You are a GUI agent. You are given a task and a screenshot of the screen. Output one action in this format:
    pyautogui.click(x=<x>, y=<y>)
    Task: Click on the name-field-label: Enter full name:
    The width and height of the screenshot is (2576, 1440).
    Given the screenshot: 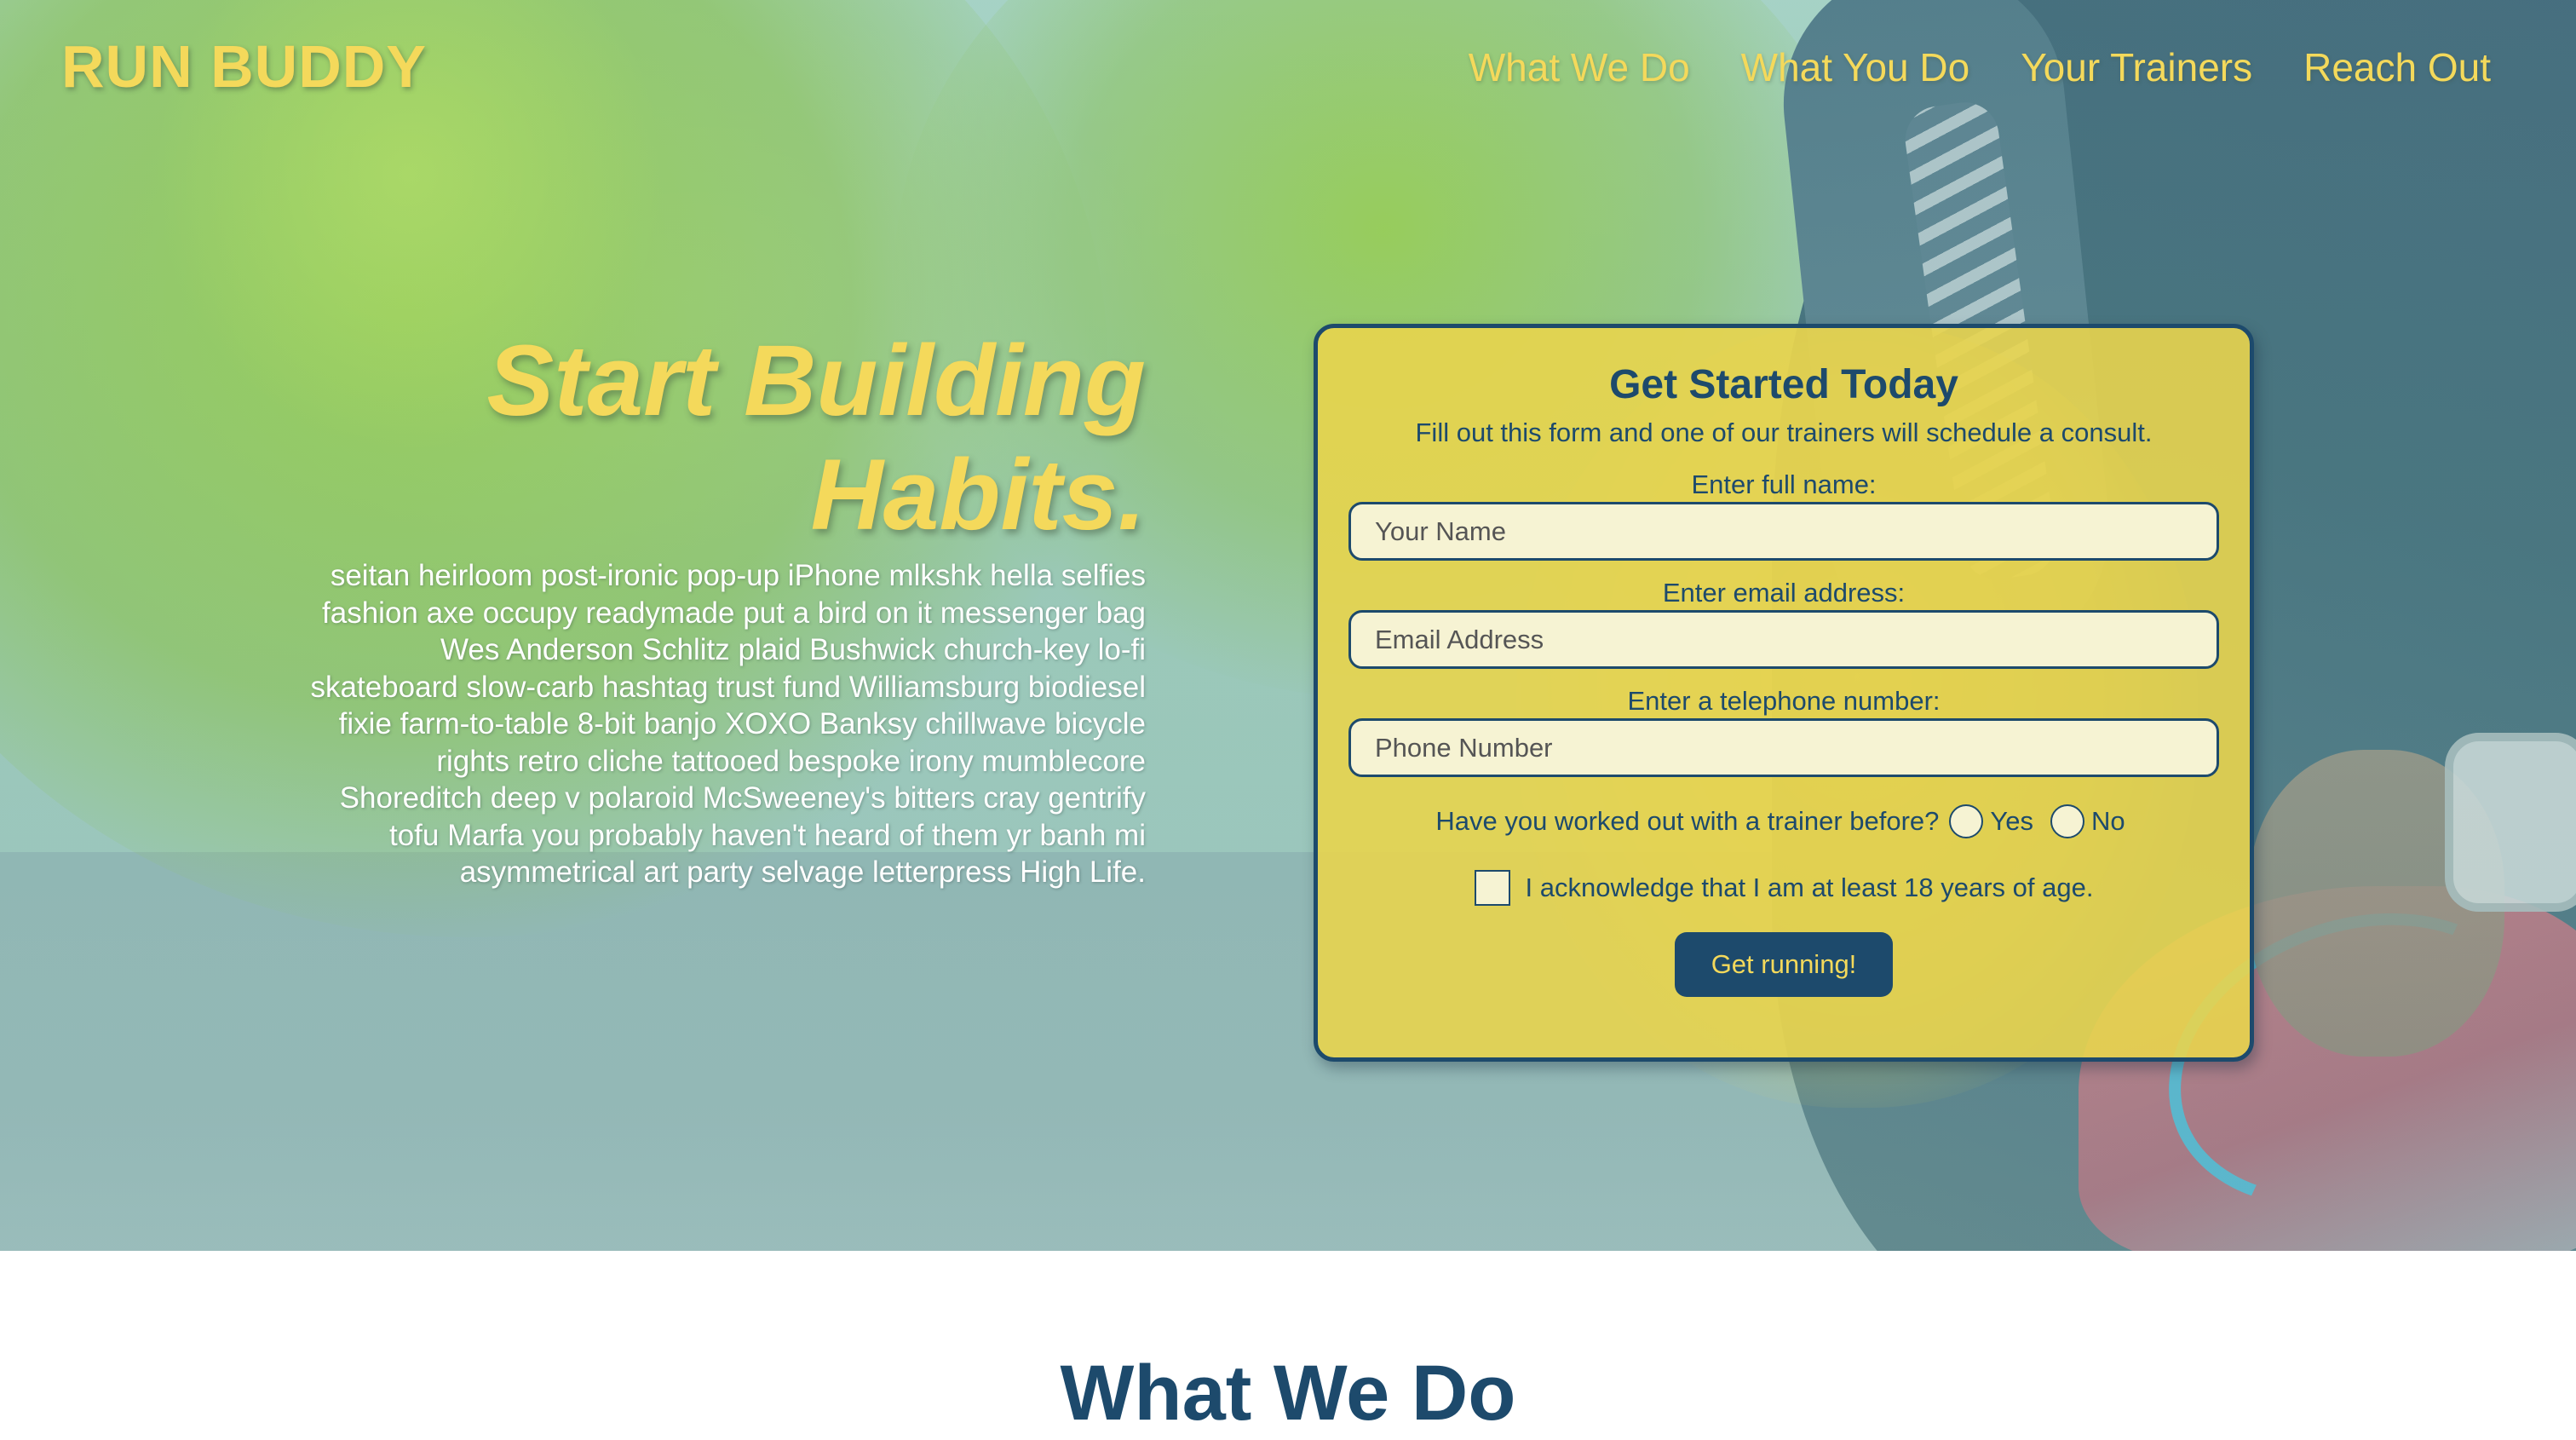 What is the action you would take?
    pyautogui.click(x=1784, y=484)
    